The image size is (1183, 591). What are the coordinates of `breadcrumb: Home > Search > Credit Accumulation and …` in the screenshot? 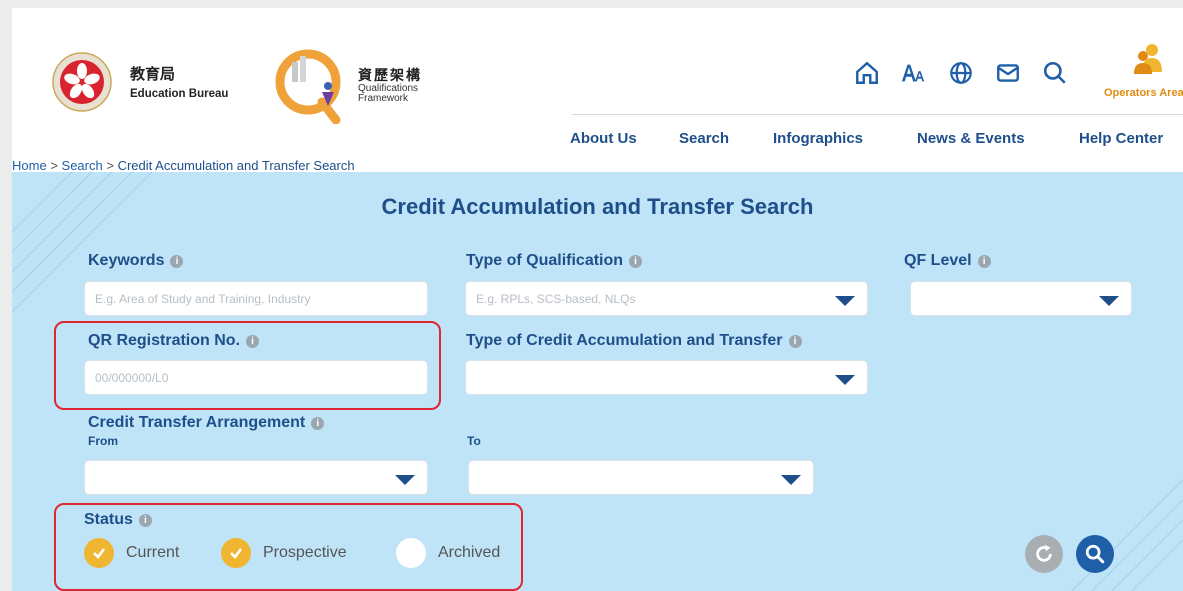 It's located at (183, 165).